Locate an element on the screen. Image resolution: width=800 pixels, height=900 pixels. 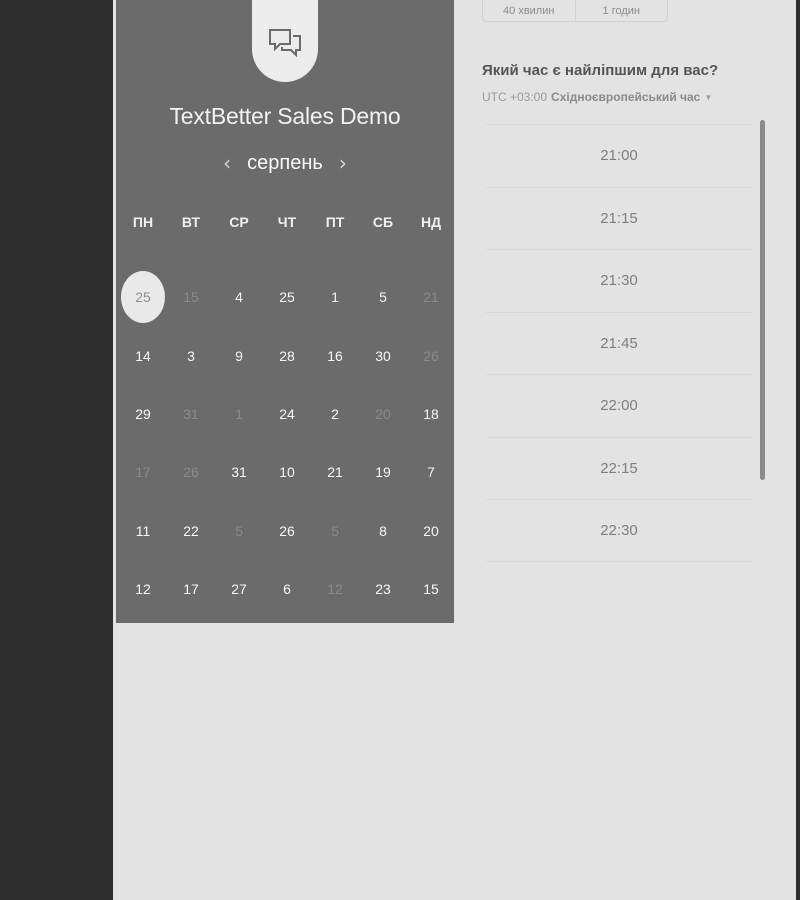
calendar-day: 23 is located at coordinates (383, 589).